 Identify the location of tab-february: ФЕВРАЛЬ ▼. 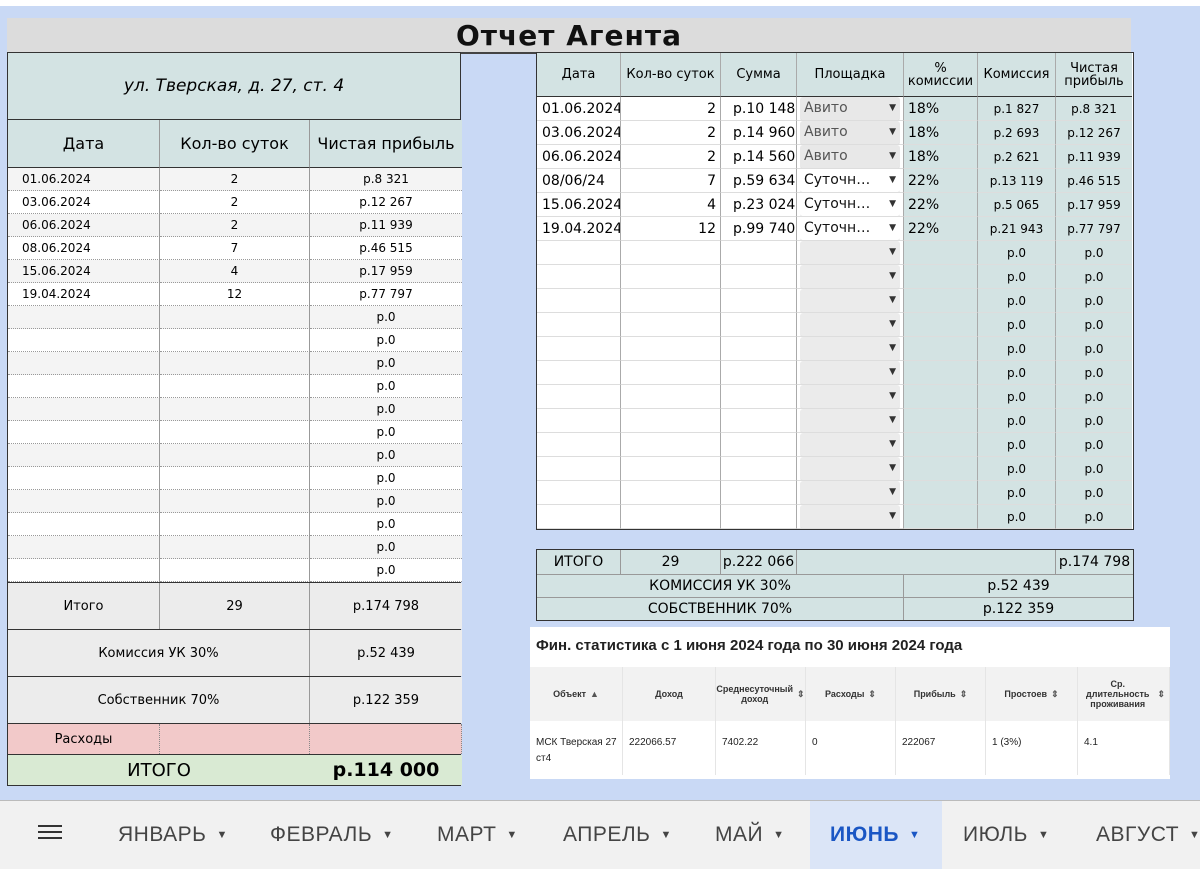
(332, 835).